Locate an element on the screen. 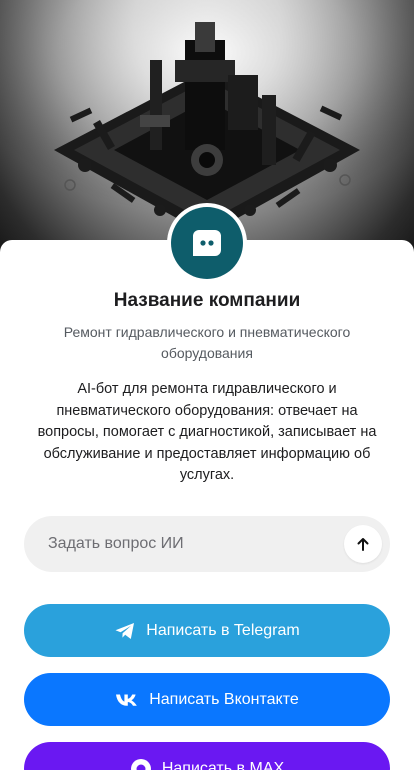 Image resolution: width=414 pixels, height=770 pixels. chat-bot-icon is located at coordinates (207, 243).